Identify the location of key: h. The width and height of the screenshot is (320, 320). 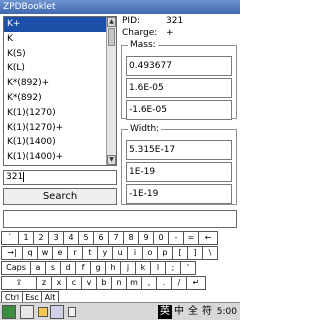
(113, 268).